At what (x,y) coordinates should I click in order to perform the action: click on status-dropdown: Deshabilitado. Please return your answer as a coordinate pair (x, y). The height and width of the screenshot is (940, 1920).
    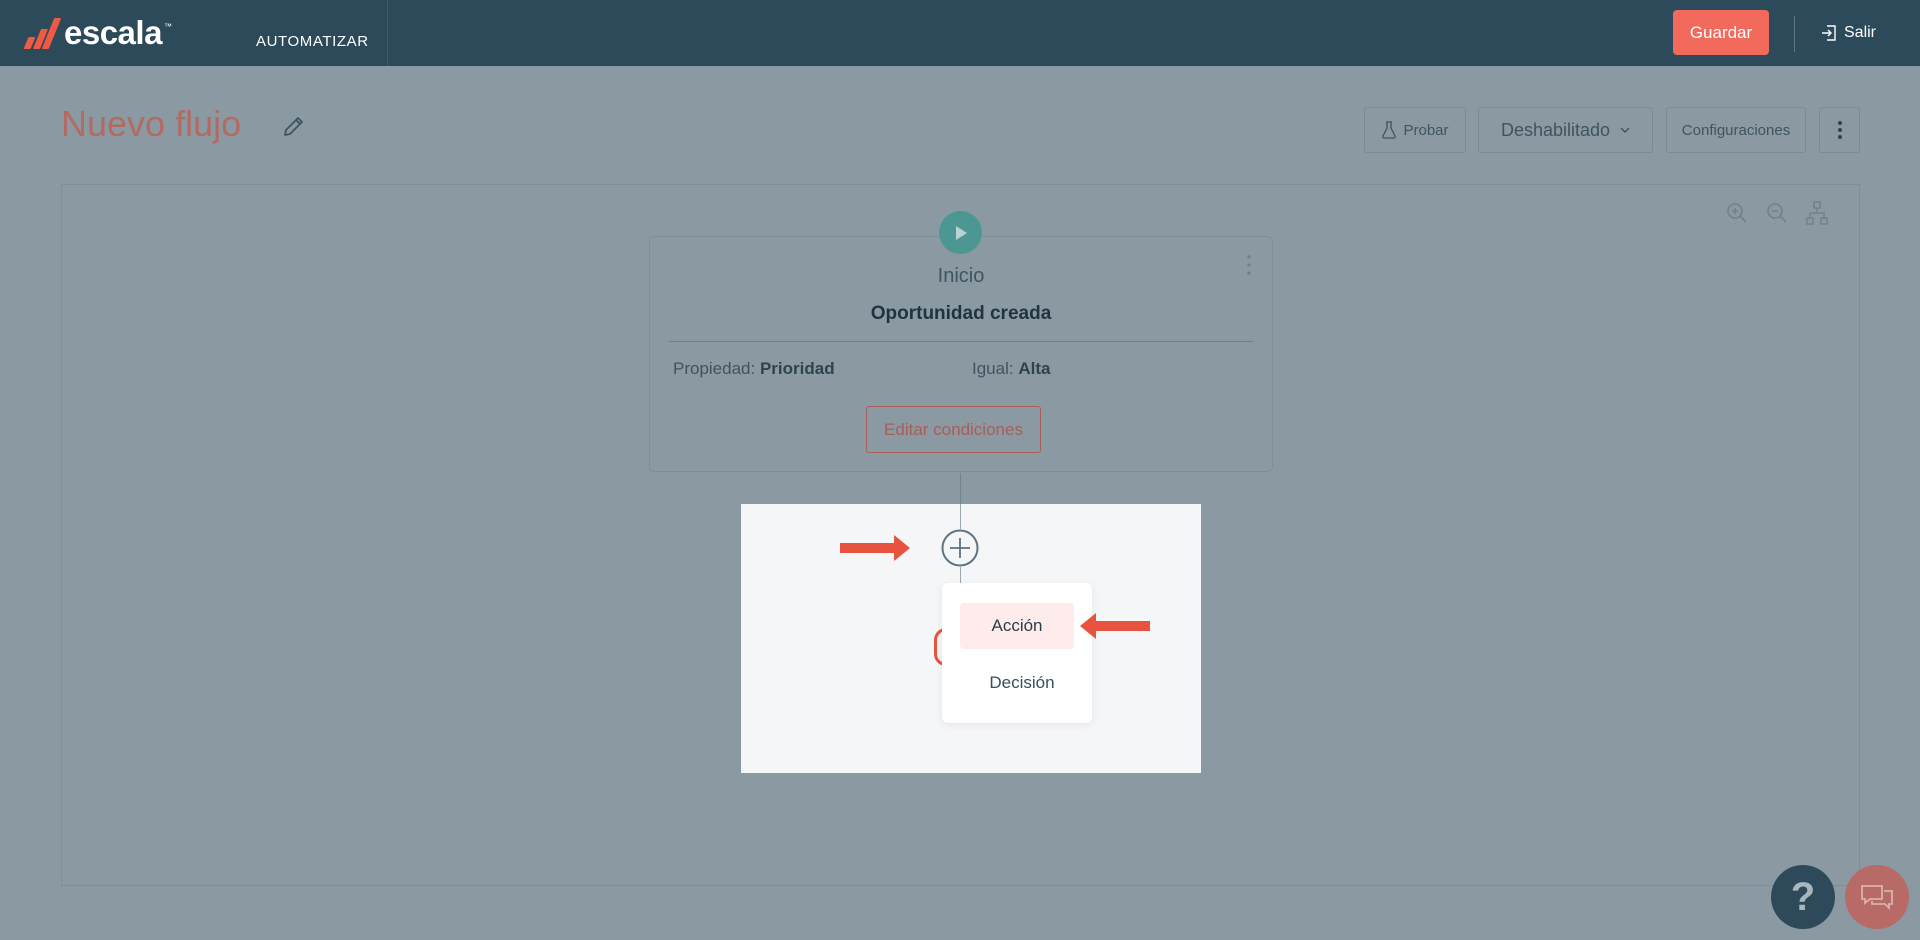
    Looking at the image, I should click on (1565, 130).